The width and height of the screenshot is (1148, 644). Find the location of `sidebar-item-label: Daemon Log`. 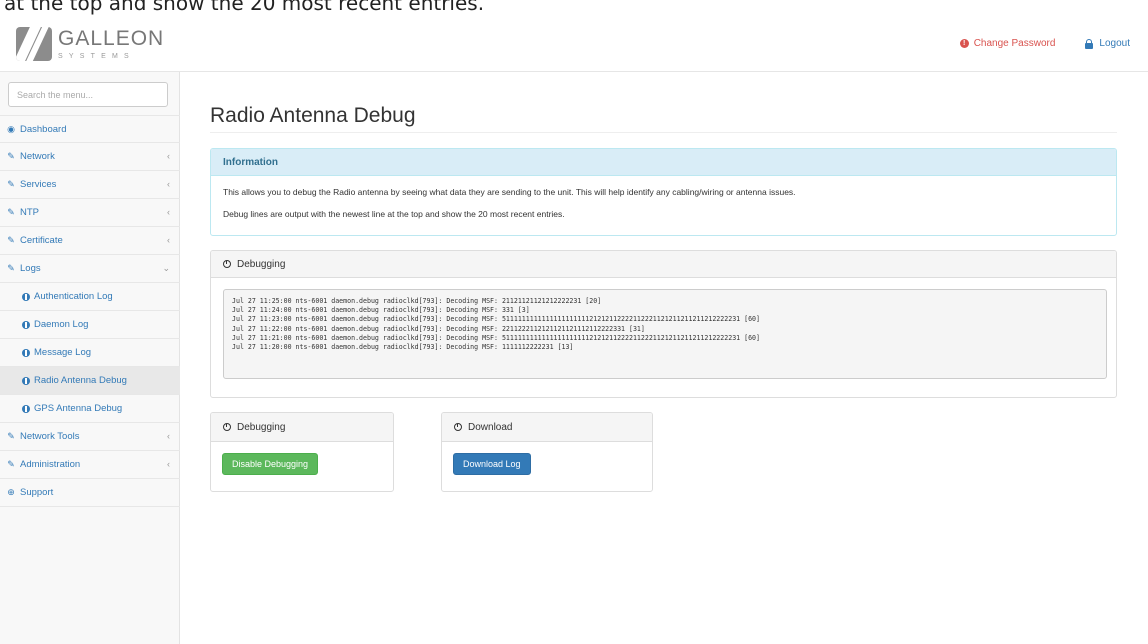

sidebar-item-label: Daemon Log is located at coordinates (61, 324).